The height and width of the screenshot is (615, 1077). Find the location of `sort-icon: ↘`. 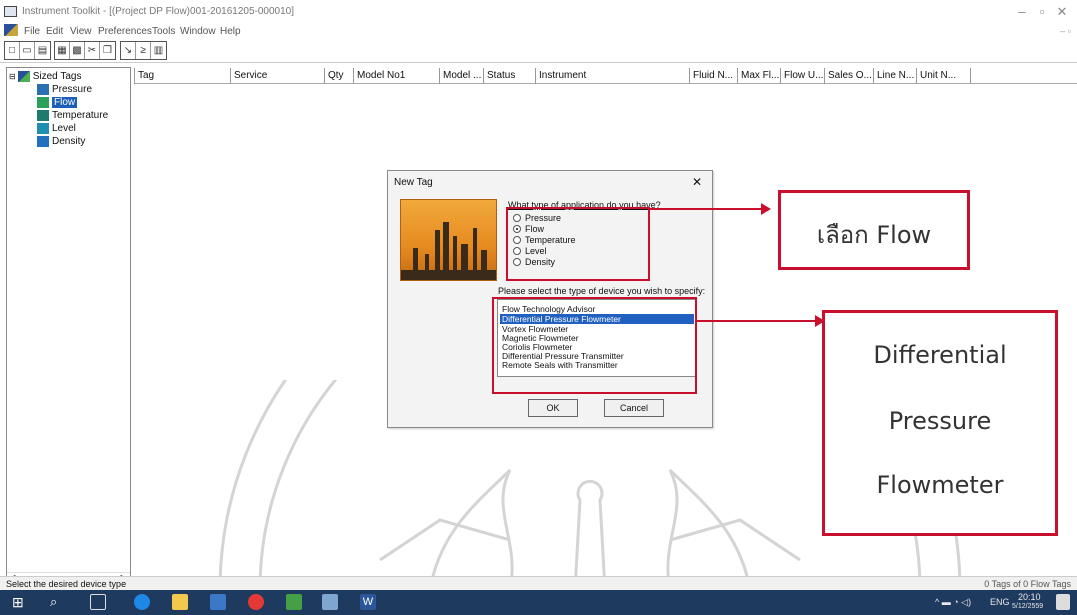

sort-icon: ↘ is located at coordinates (128, 50).